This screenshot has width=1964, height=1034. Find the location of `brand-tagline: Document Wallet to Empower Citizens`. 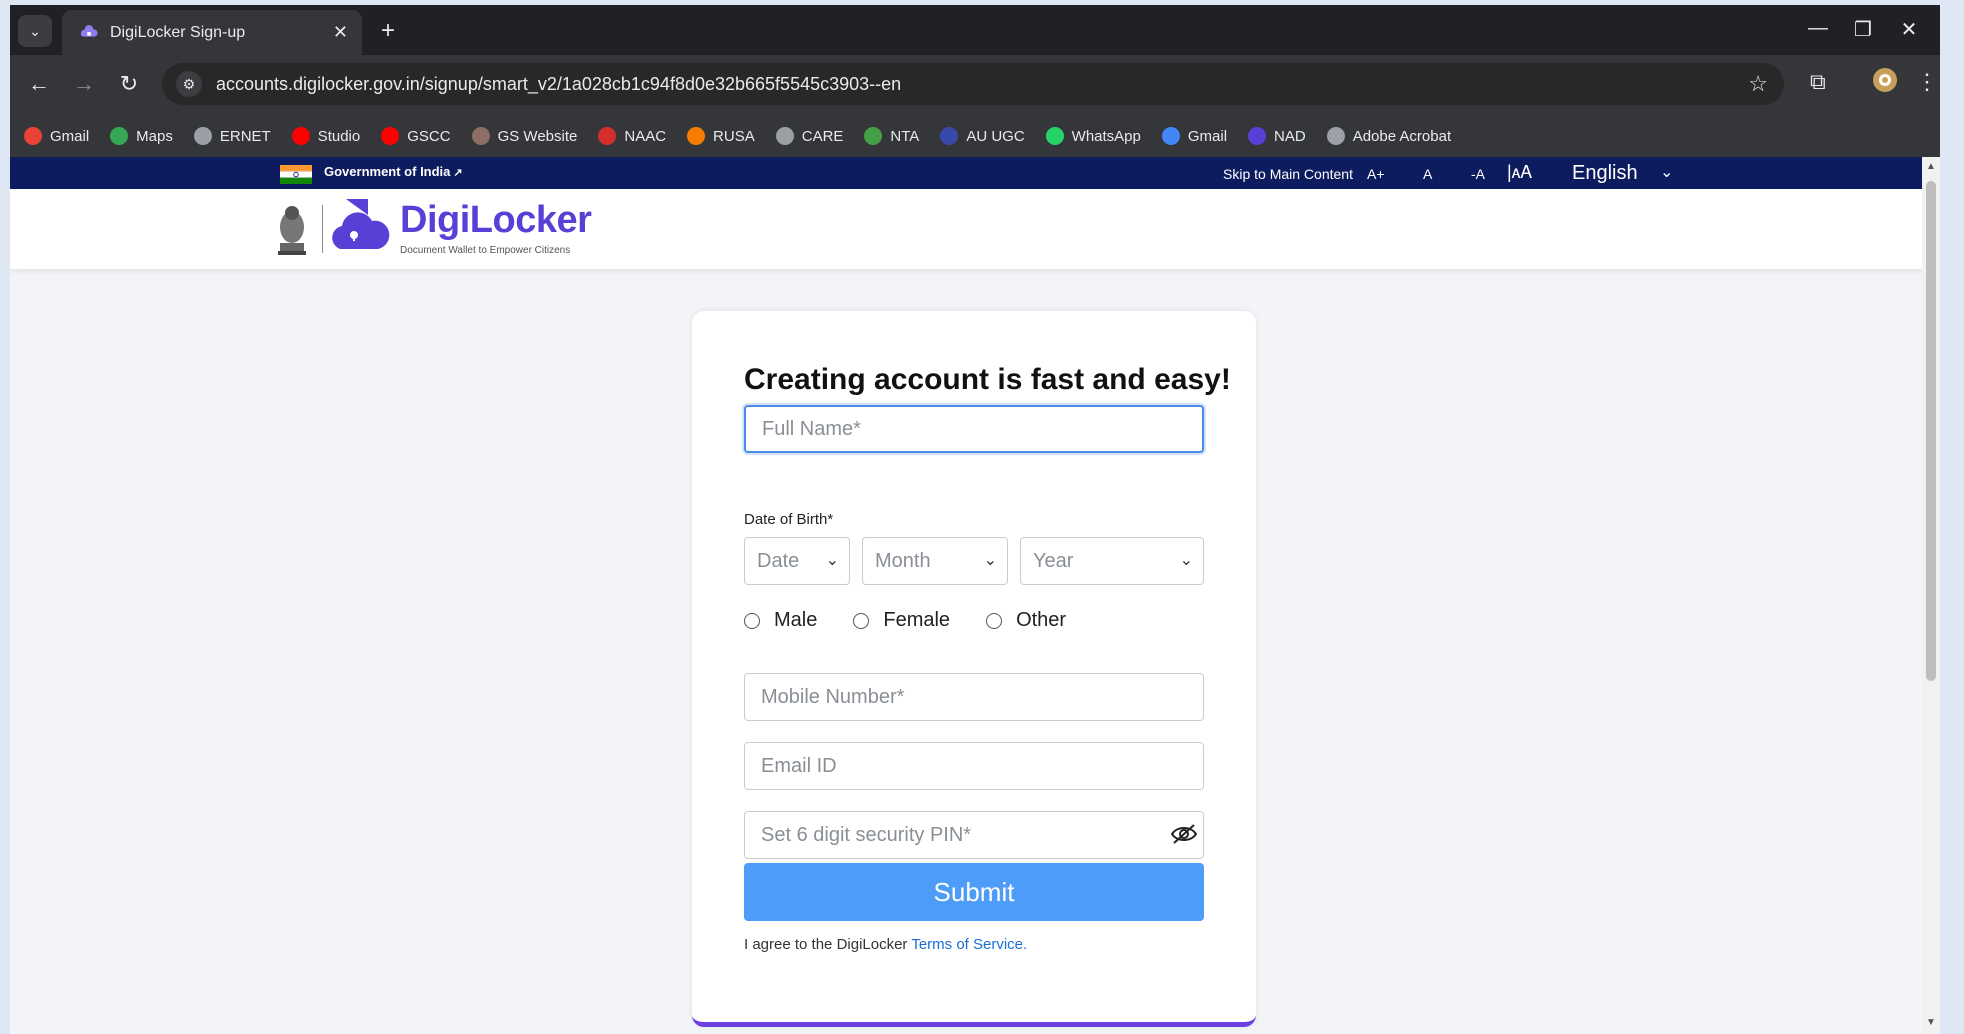

brand-tagline: Document Wallet to Empower Citizens is located at coordinates (485, 250).